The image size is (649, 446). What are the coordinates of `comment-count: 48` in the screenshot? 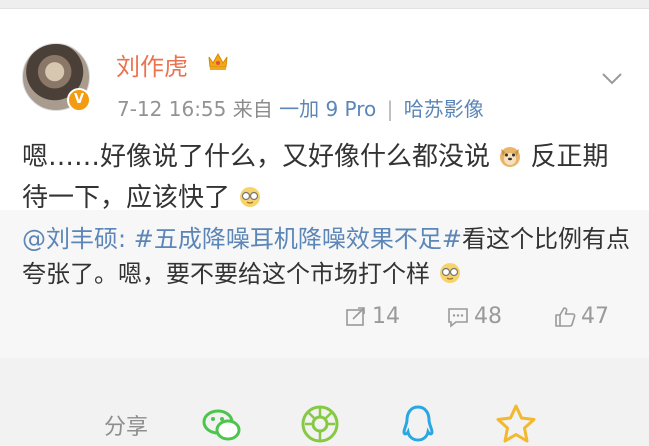 It's located at (488, 316).